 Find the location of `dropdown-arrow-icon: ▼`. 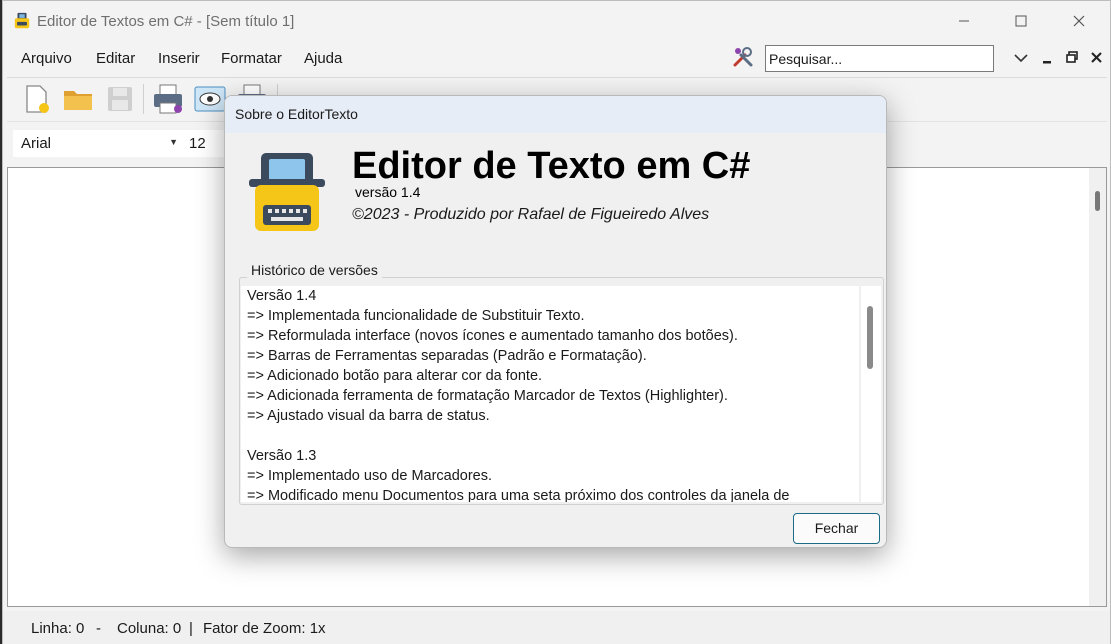

dropdown-arrow-icon: ▼ is located at coordinates (173, 142).